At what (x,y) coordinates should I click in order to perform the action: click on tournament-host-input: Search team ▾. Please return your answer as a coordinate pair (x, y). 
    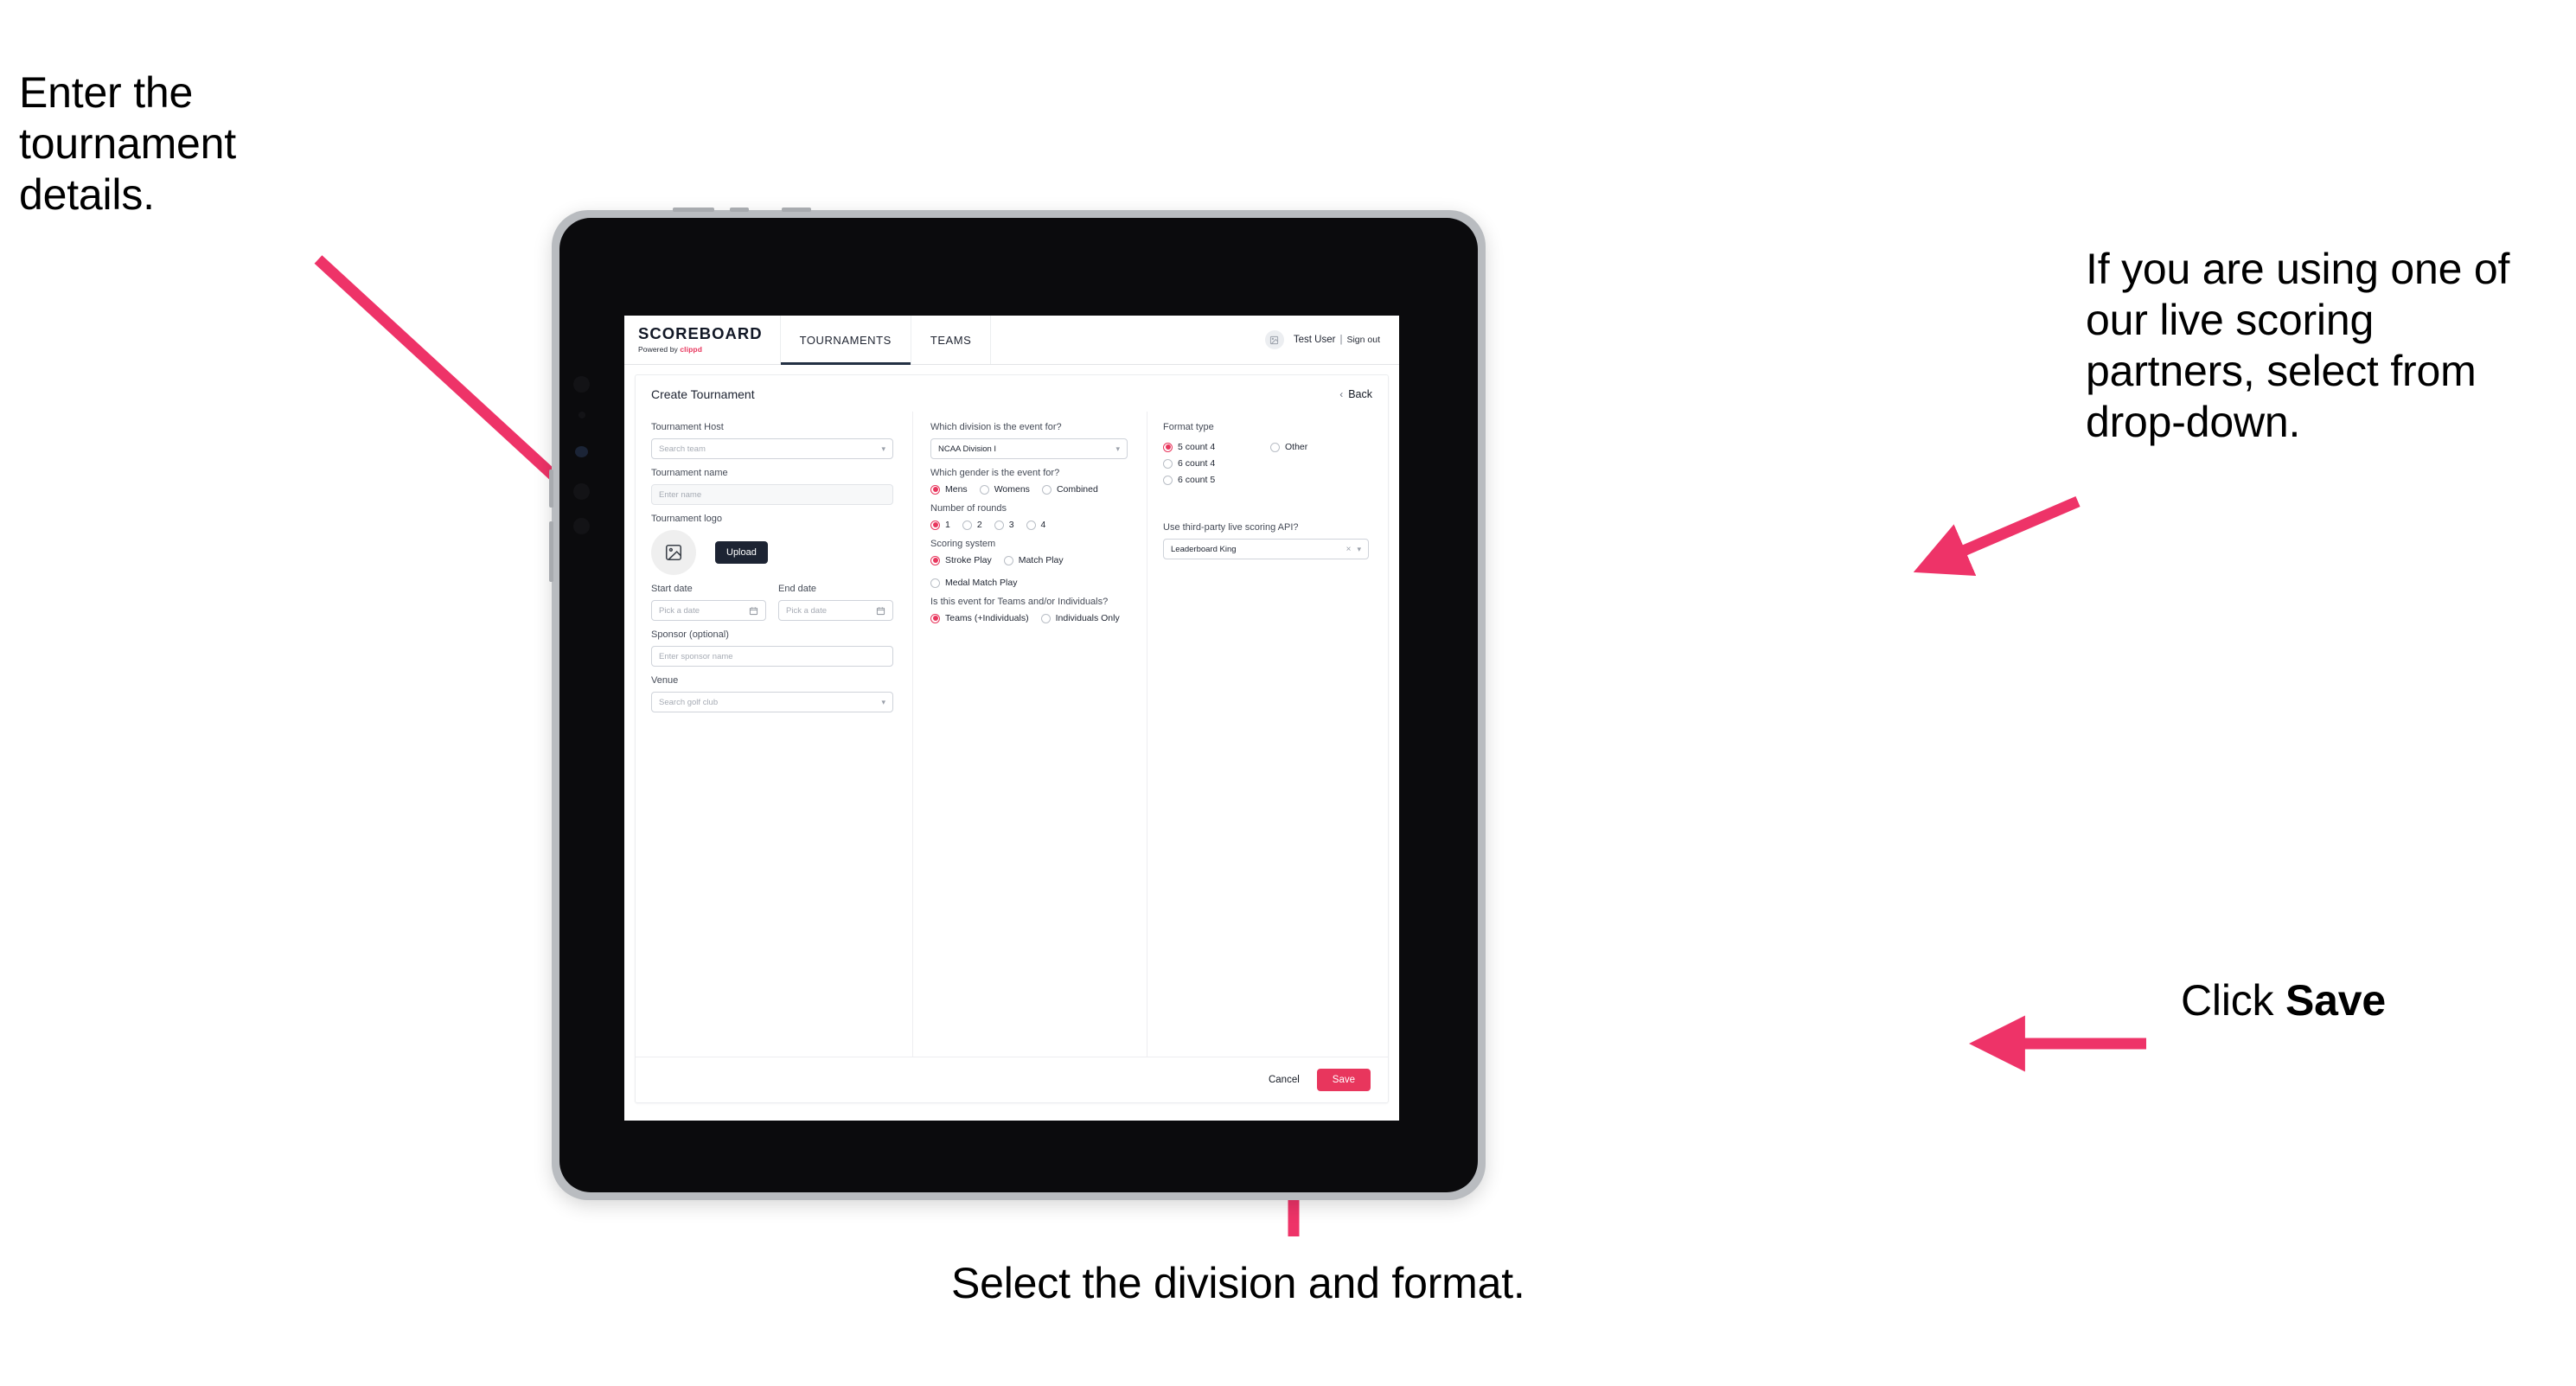
    Looking at the image, I should click on (772, 449).